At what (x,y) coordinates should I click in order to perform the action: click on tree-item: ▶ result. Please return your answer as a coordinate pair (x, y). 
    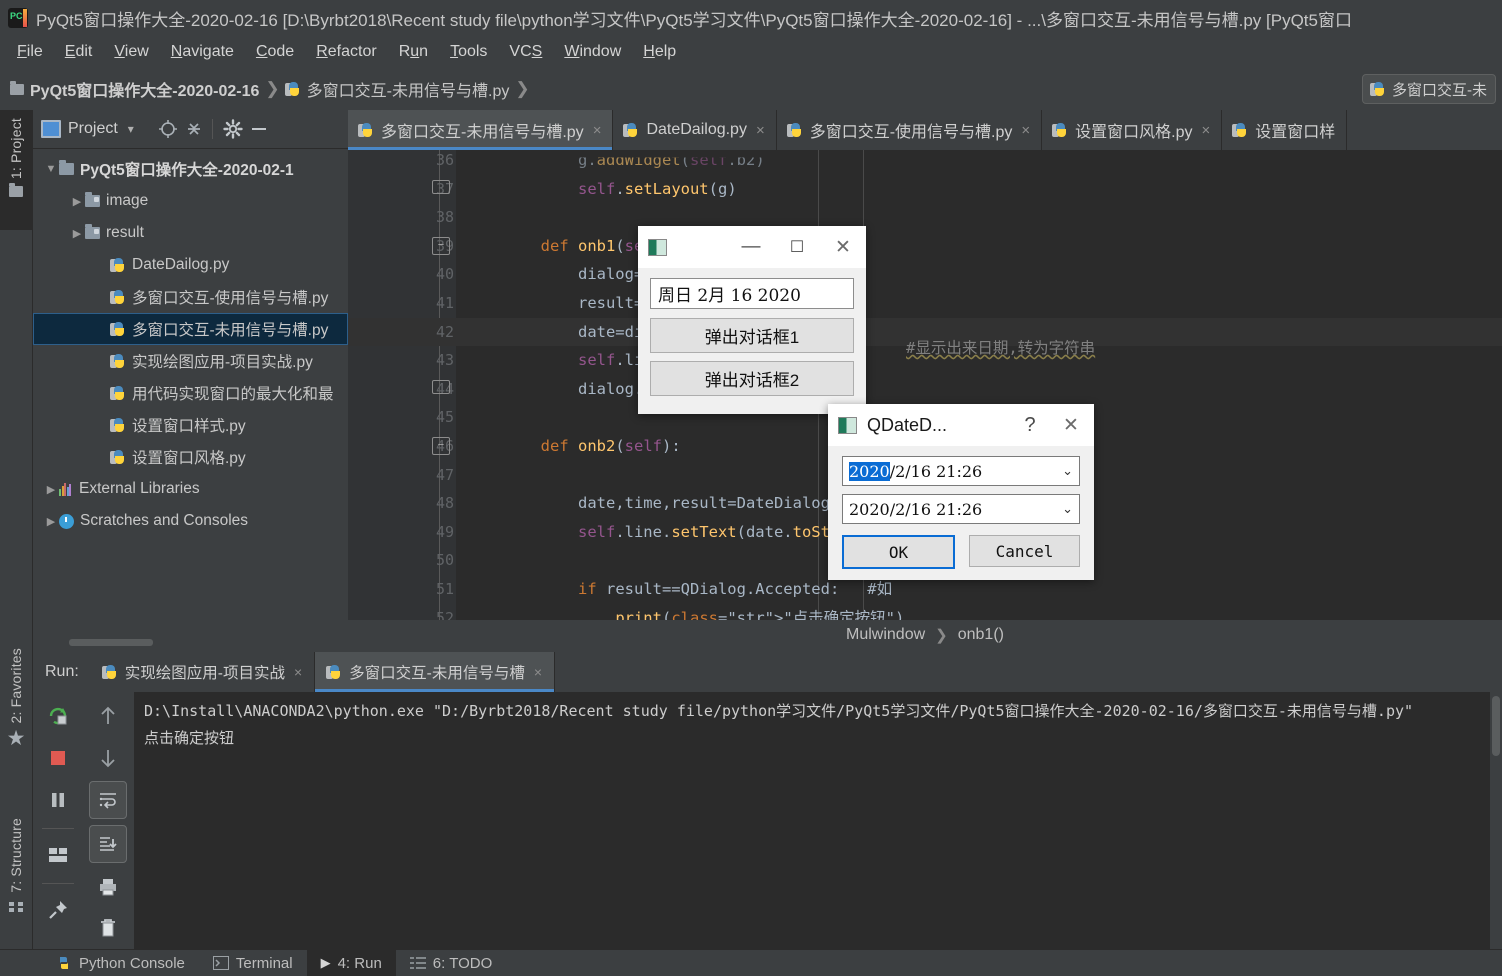
    Looking at the image, I should click on (190, 233).